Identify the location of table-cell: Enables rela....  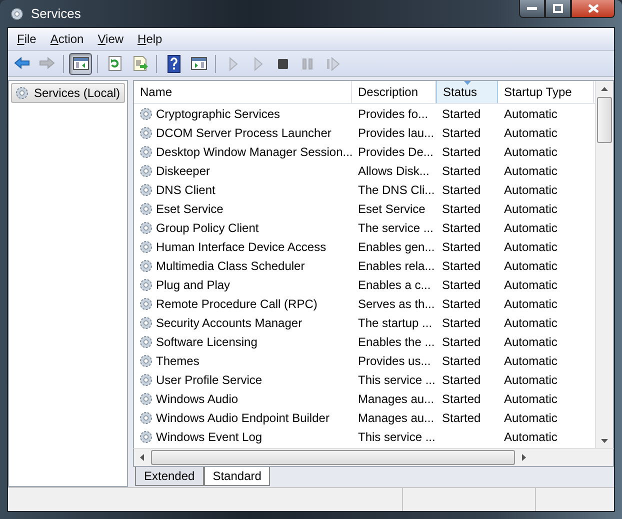
(396, 265).